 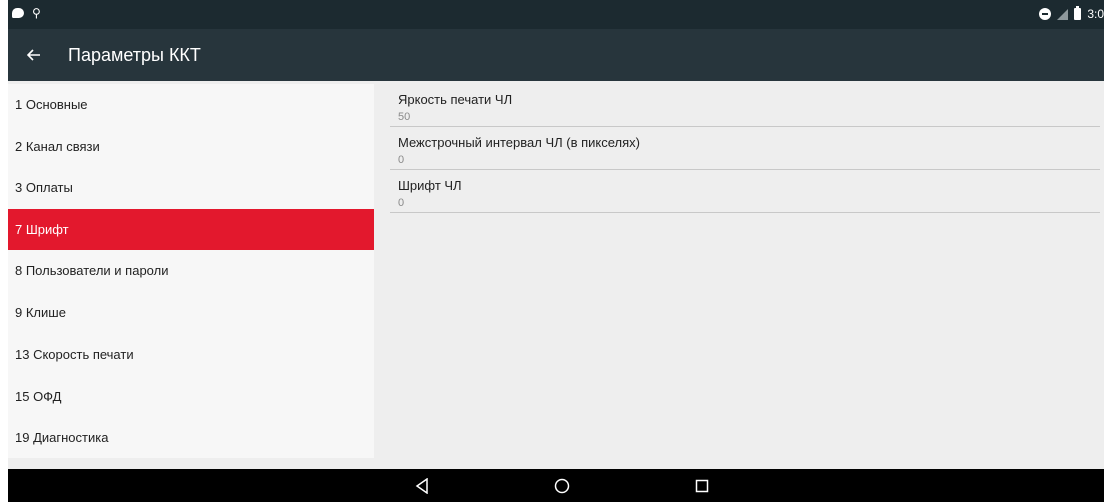 I want to click on notification-icon, so click(x=18, y=13).